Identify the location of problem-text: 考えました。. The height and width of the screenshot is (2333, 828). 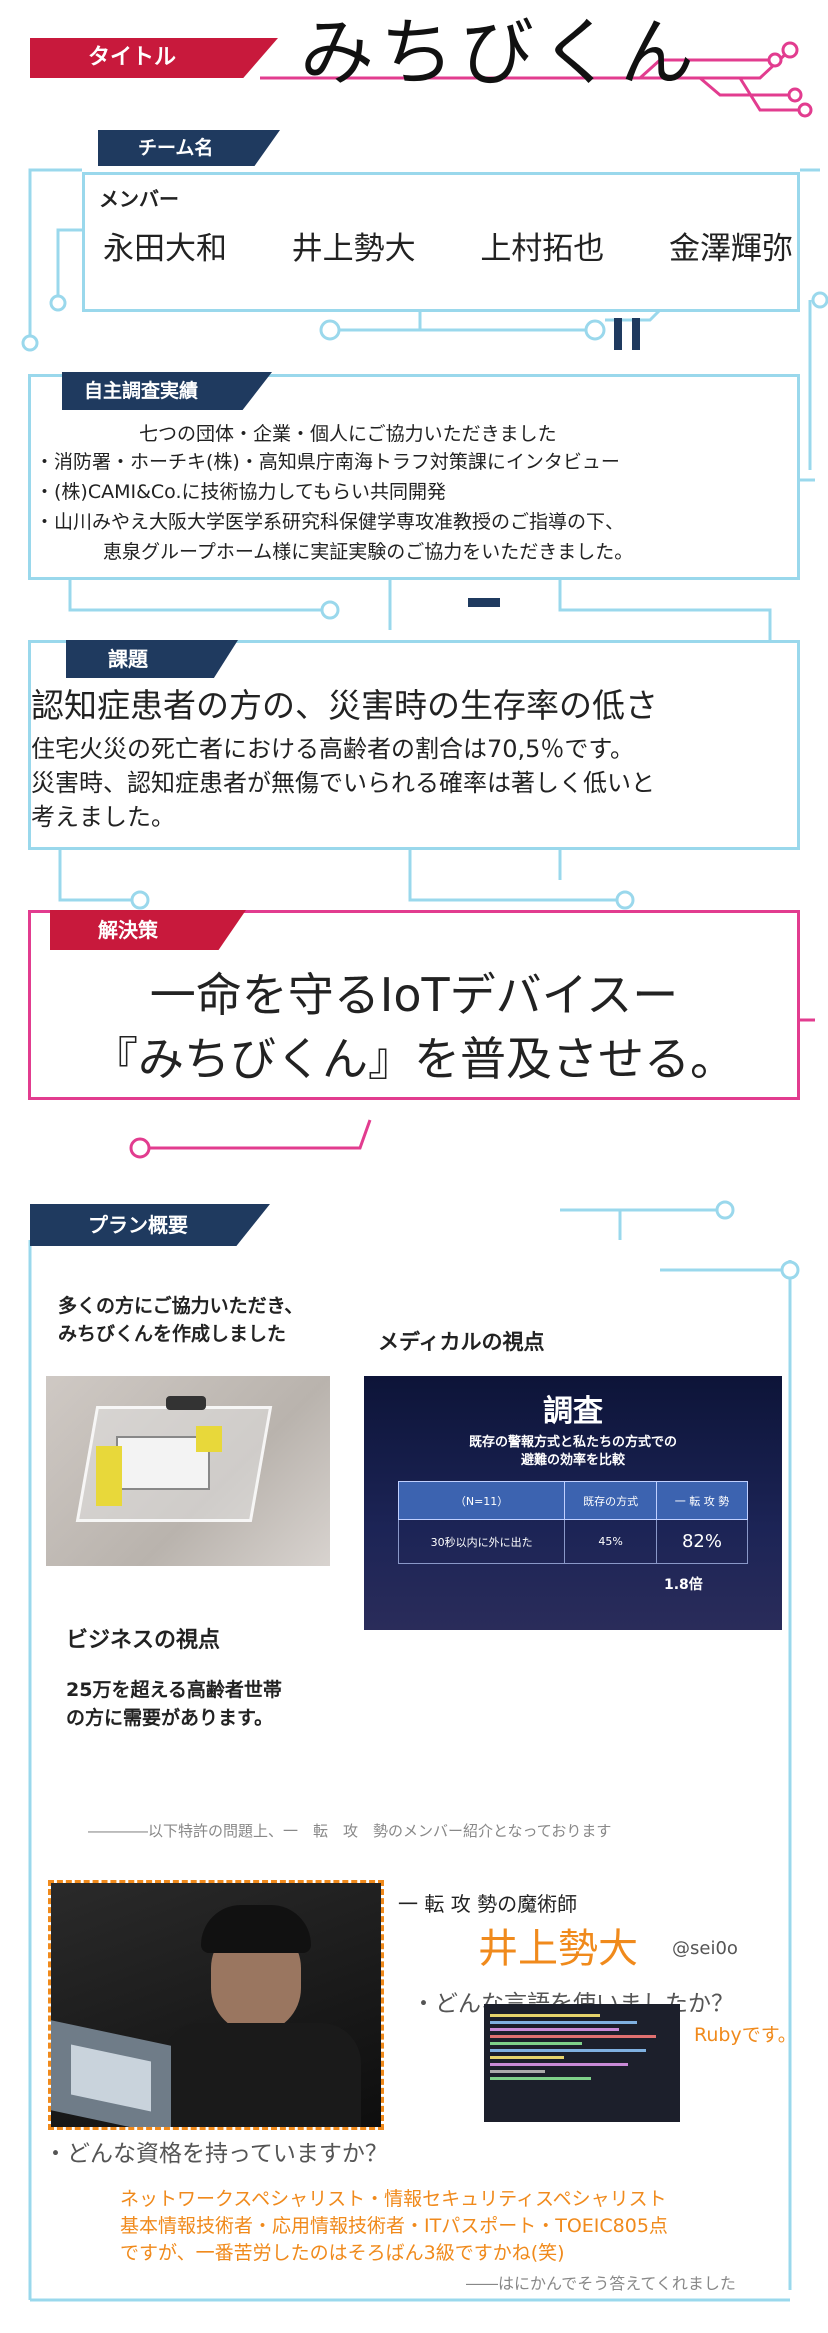
(103, 817).